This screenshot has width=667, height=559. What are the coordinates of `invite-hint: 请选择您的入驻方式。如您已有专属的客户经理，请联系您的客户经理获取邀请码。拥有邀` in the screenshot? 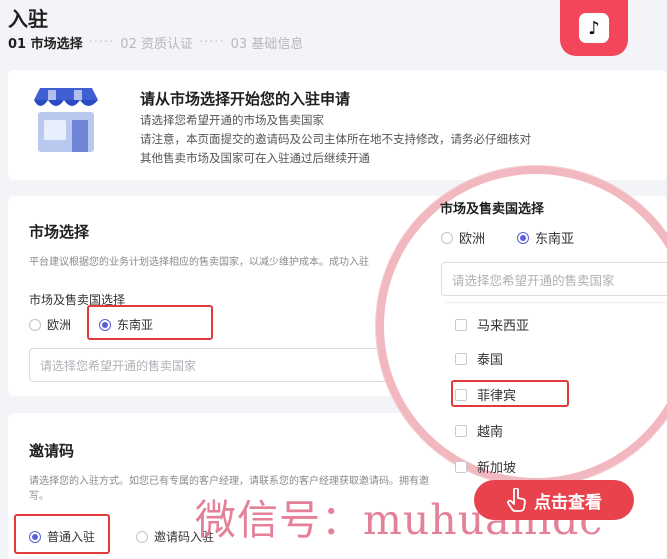 It's located at (229, 481).